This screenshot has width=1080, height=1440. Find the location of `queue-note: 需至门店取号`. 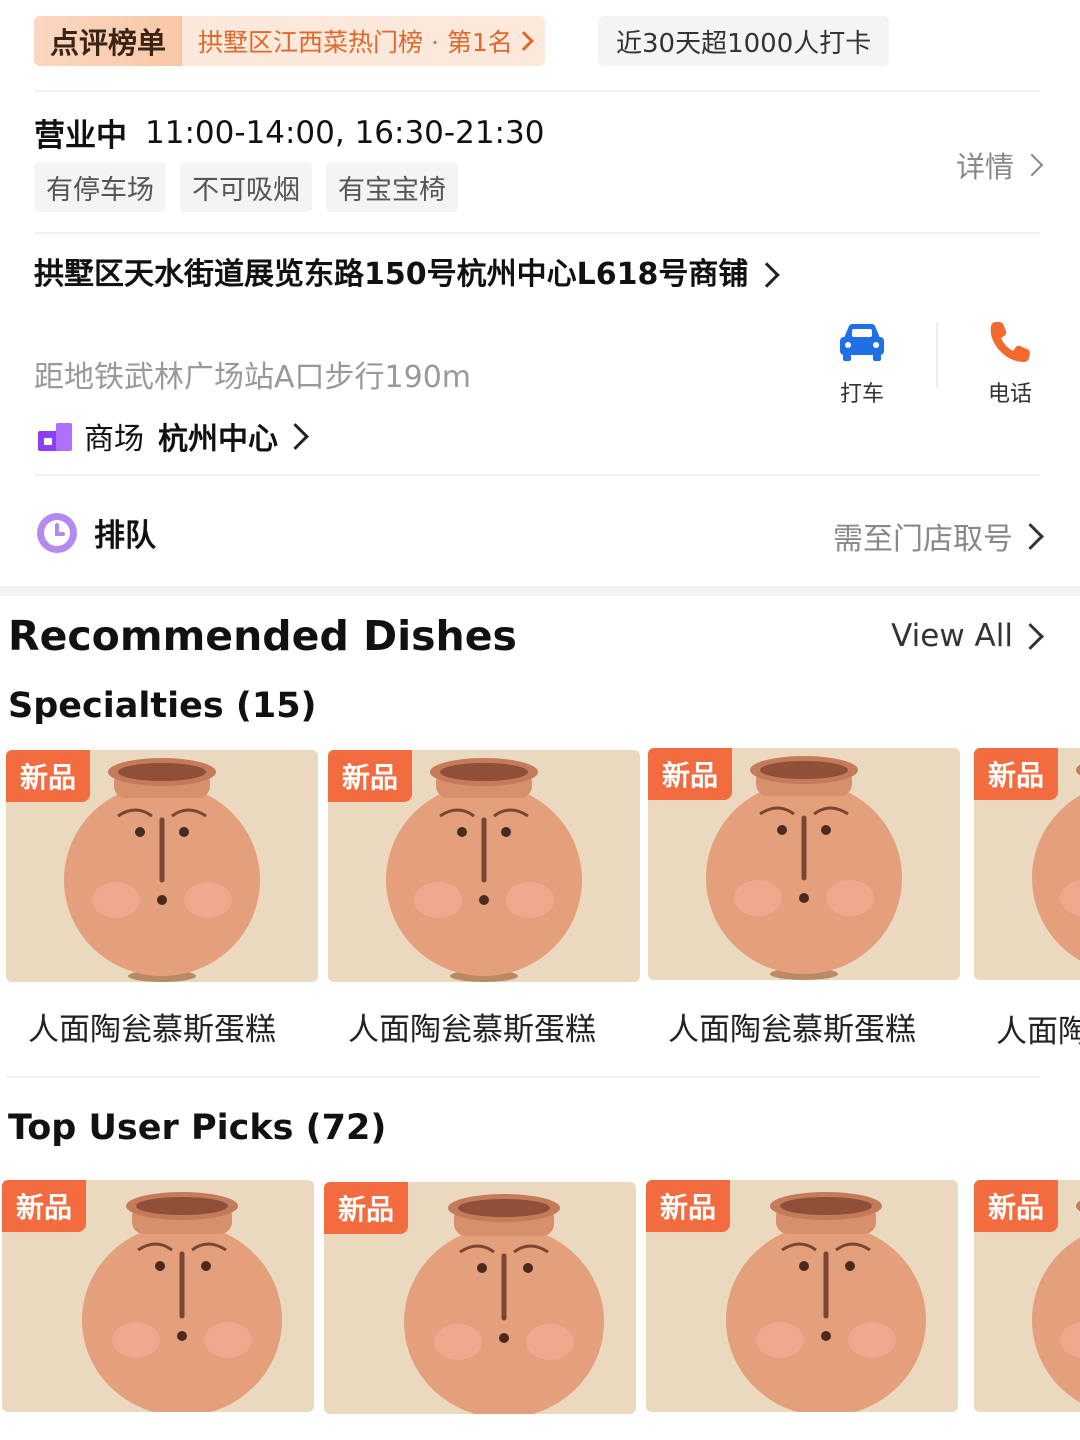

queue-note: 需至门店取号 is located at coordinates (923, 539).